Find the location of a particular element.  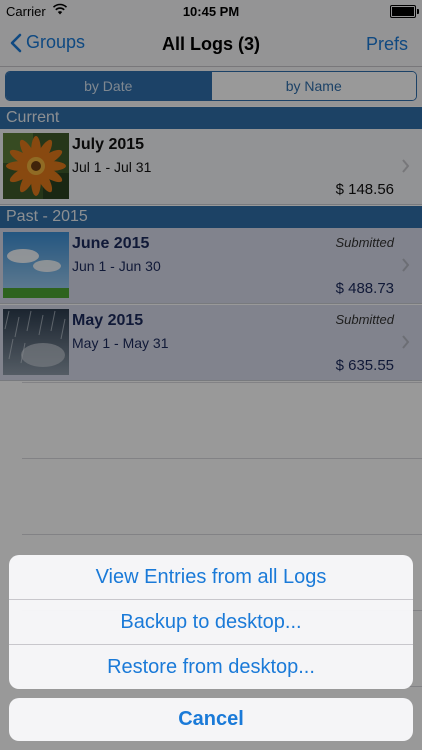

view-all-entries-button: View Entries from all Logs is located at coordinates (211, 577).